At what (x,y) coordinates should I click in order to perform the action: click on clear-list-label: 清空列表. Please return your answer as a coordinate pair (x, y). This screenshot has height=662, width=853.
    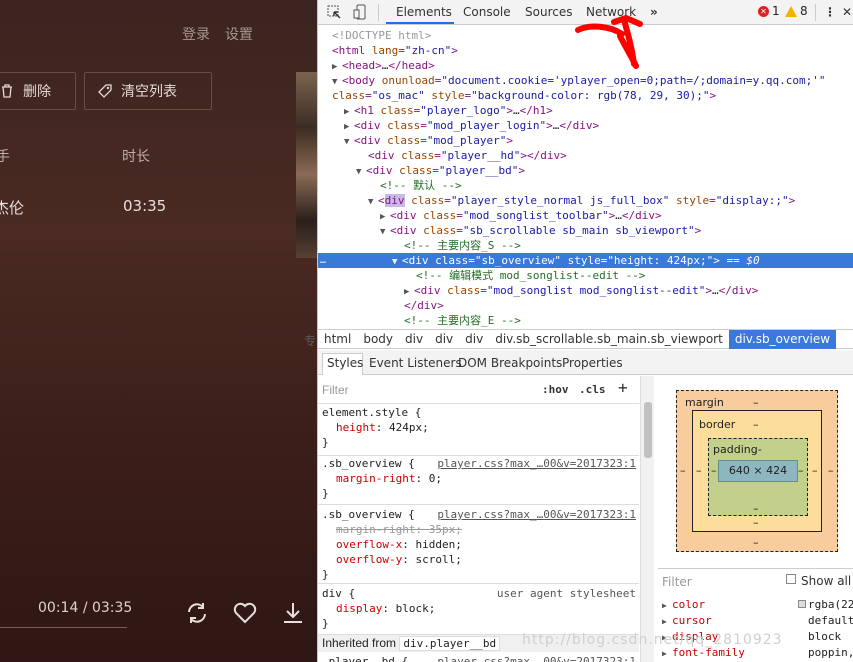
    Looking at the image, I should click on (149, 92).